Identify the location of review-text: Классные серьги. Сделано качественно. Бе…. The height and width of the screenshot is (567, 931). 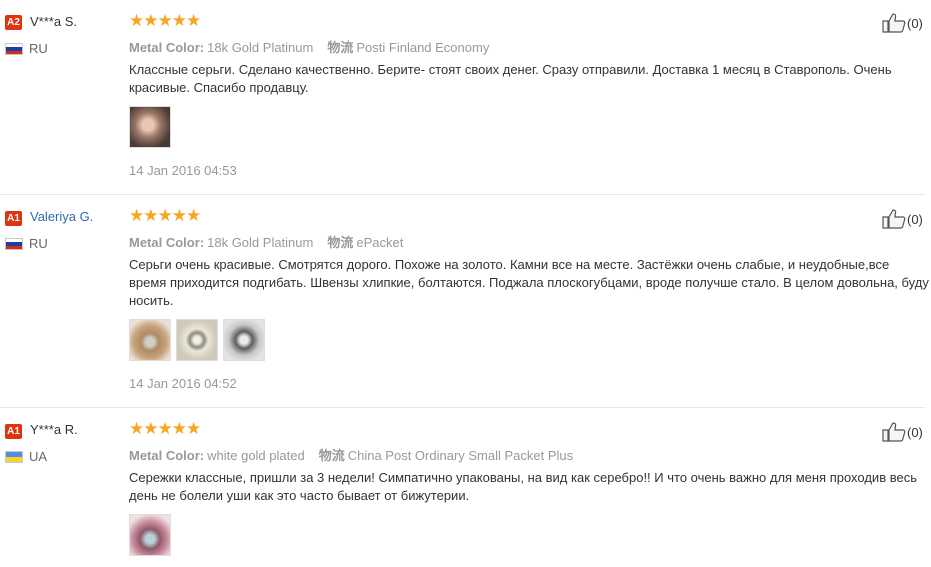
(510, 78).